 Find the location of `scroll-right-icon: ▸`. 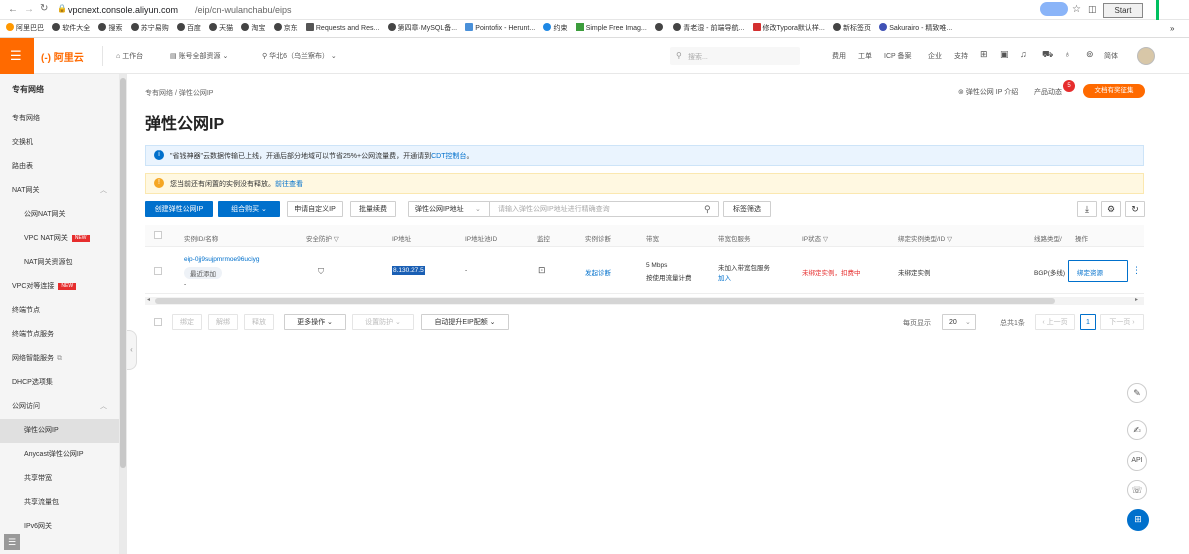

scroll-right-icon: ▸ is located at coordinates (1136, 299).